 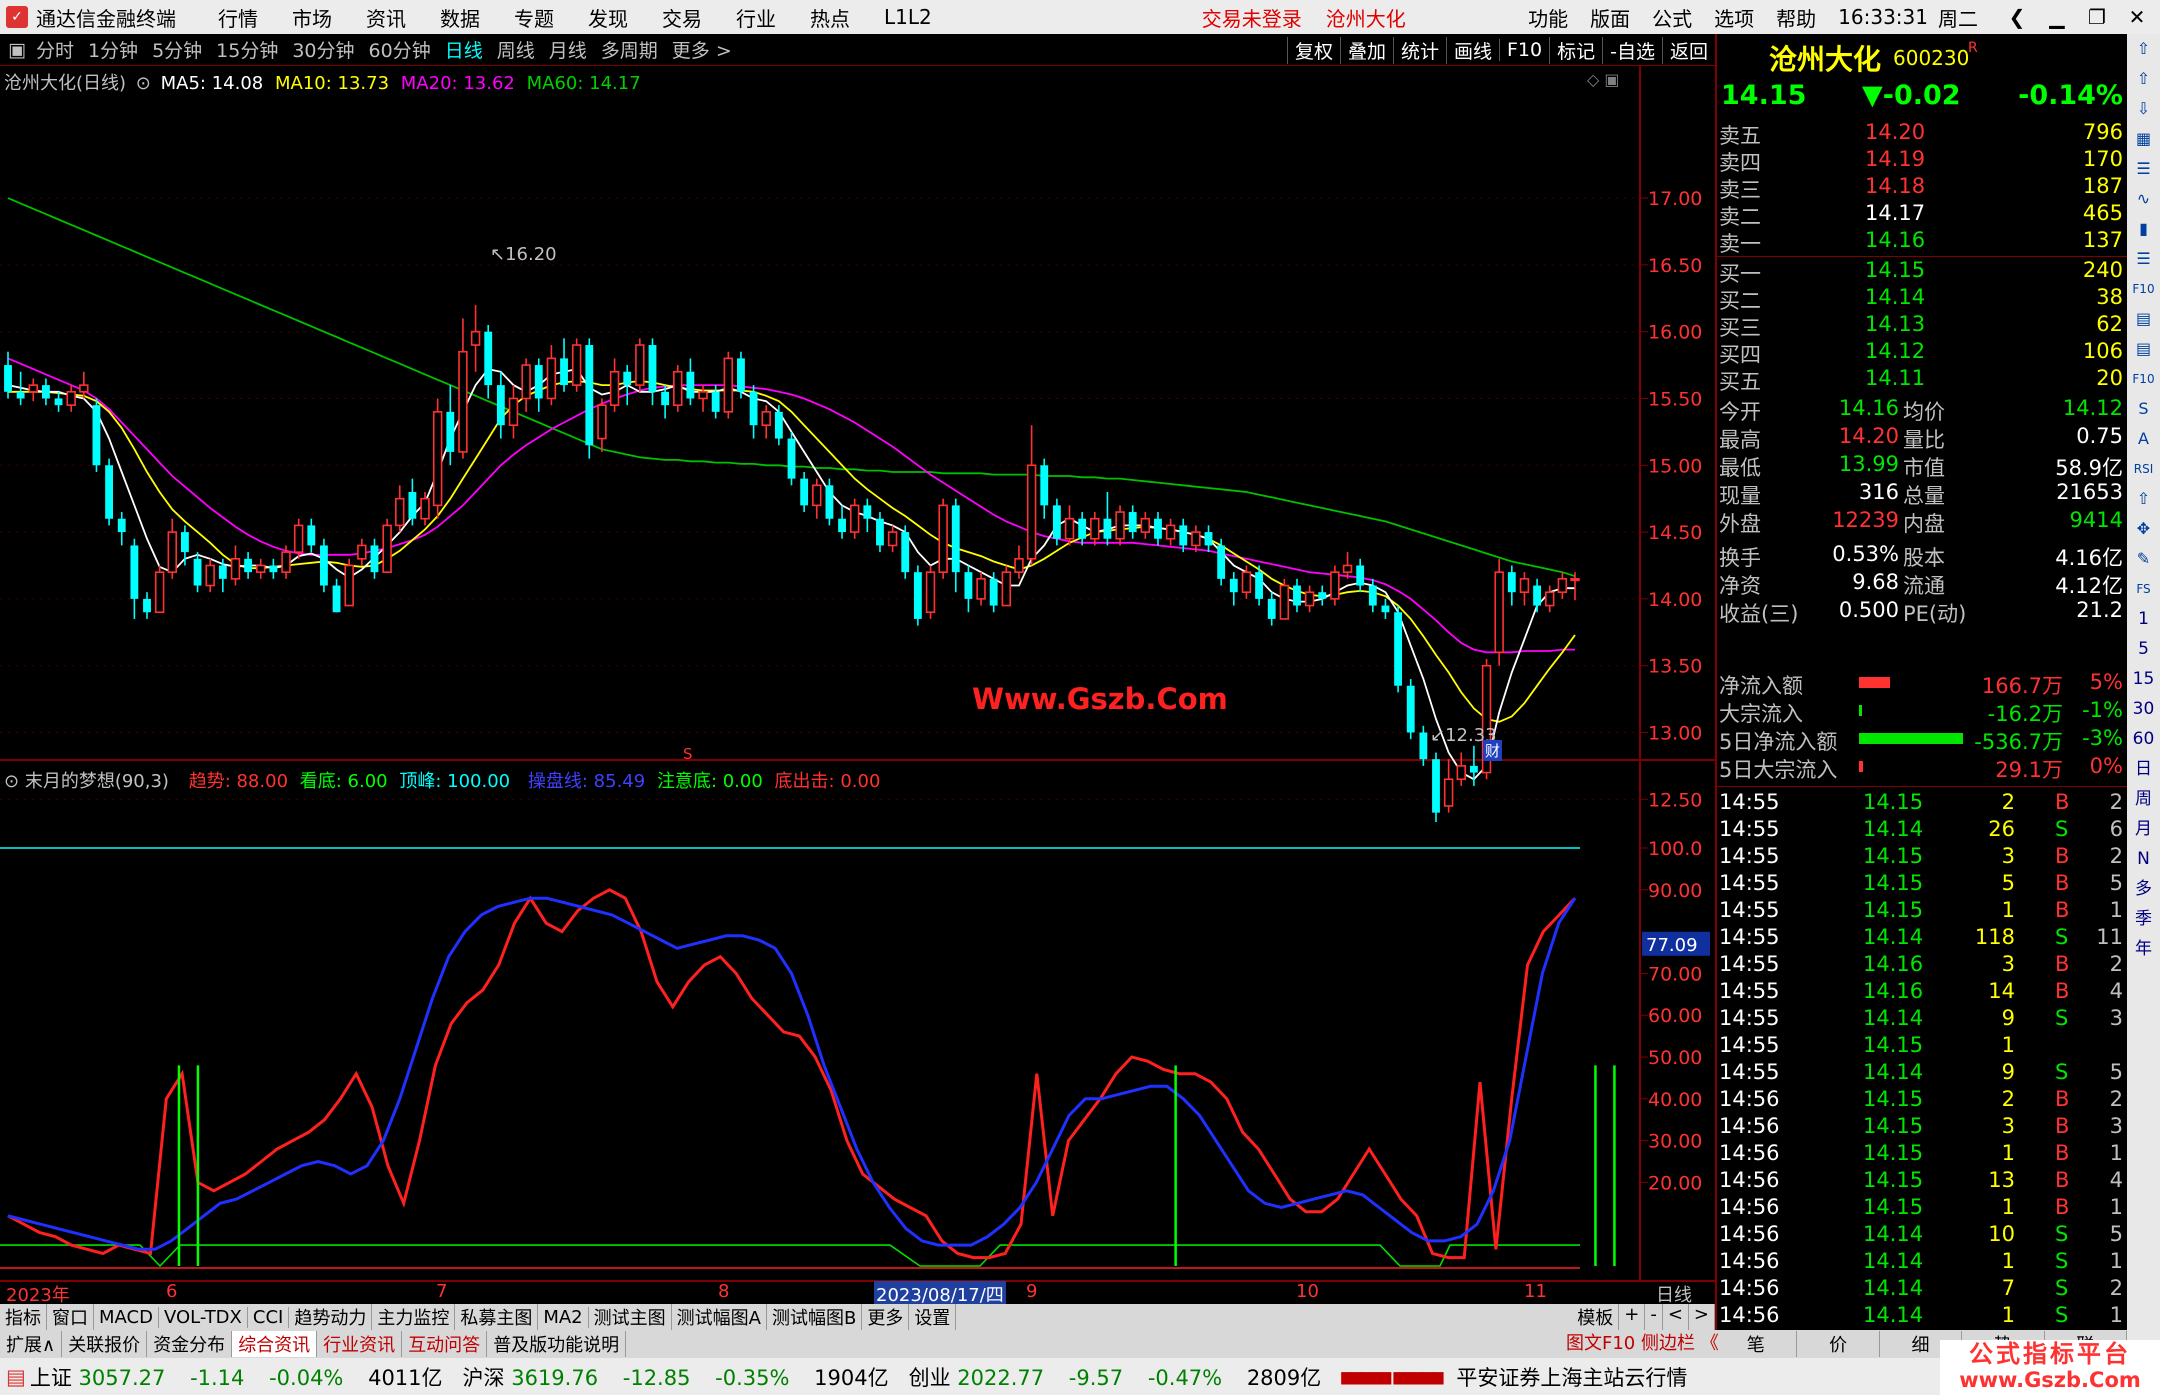 What do you see at coordinates (702, 49) in the screenshot?
I see `period-more: 更多 >` at bounding box center [702, 49].